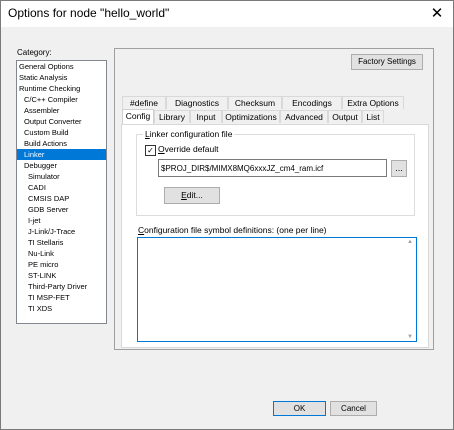  What do you see at coordinates (61, 143) in the screenshot?
I see `category-item: Build Actions` at bounding box center [61, 143].